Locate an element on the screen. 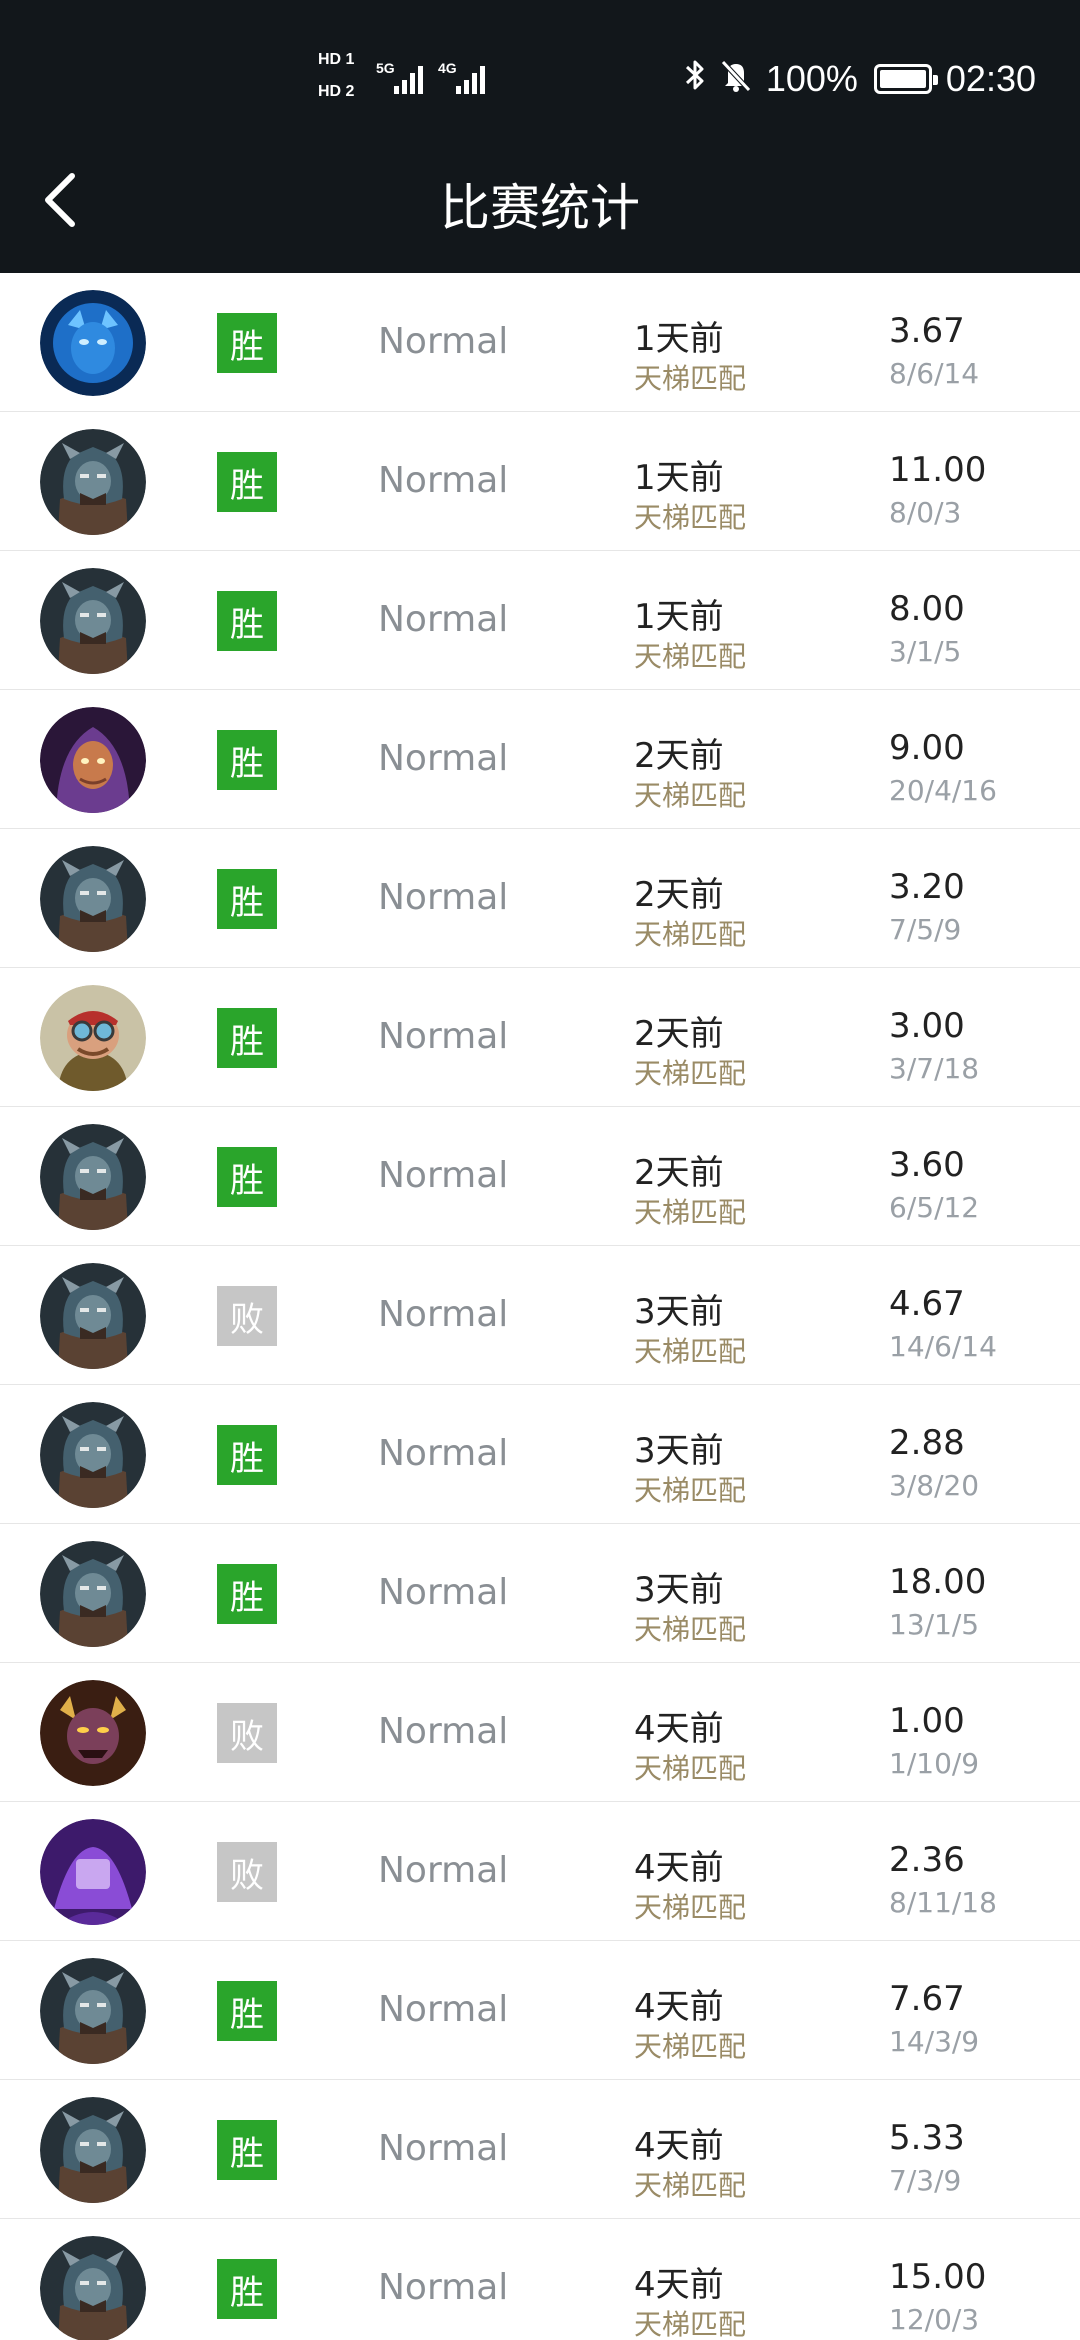  match-row: 胜 Normal 2天前 天梯匹配 3.00 3/7/18 is located at coordinates (540, 1037).